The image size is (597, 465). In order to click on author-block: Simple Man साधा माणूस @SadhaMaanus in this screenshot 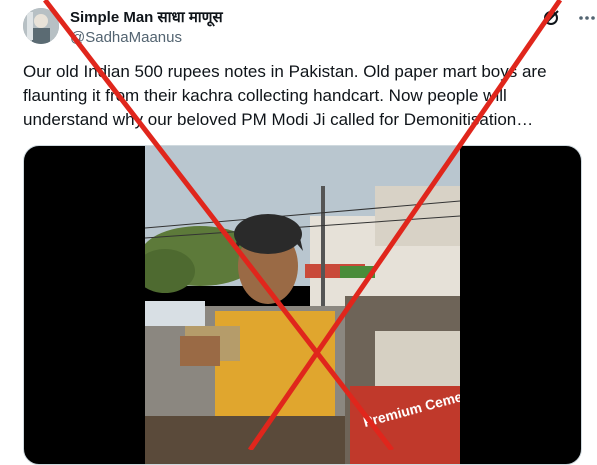, I will do `click(146, 28)`.